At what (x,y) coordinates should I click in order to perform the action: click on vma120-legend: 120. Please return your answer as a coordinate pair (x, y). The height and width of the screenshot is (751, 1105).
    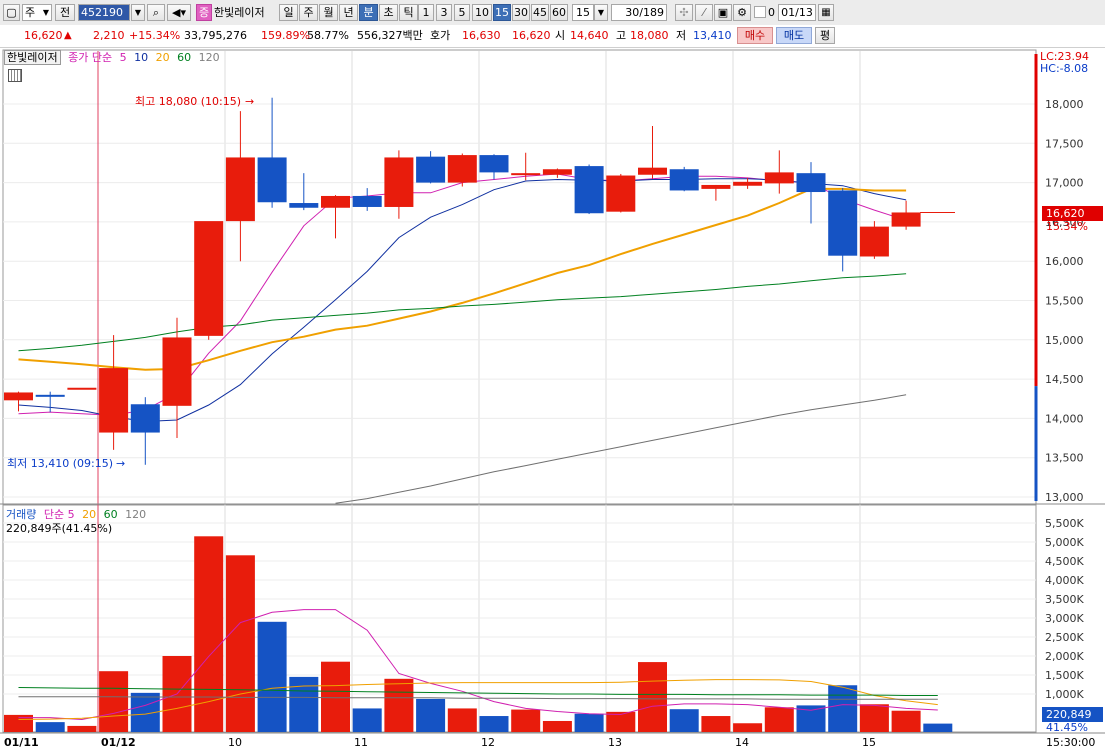
    Looking at the image, I should click on (136, 514).